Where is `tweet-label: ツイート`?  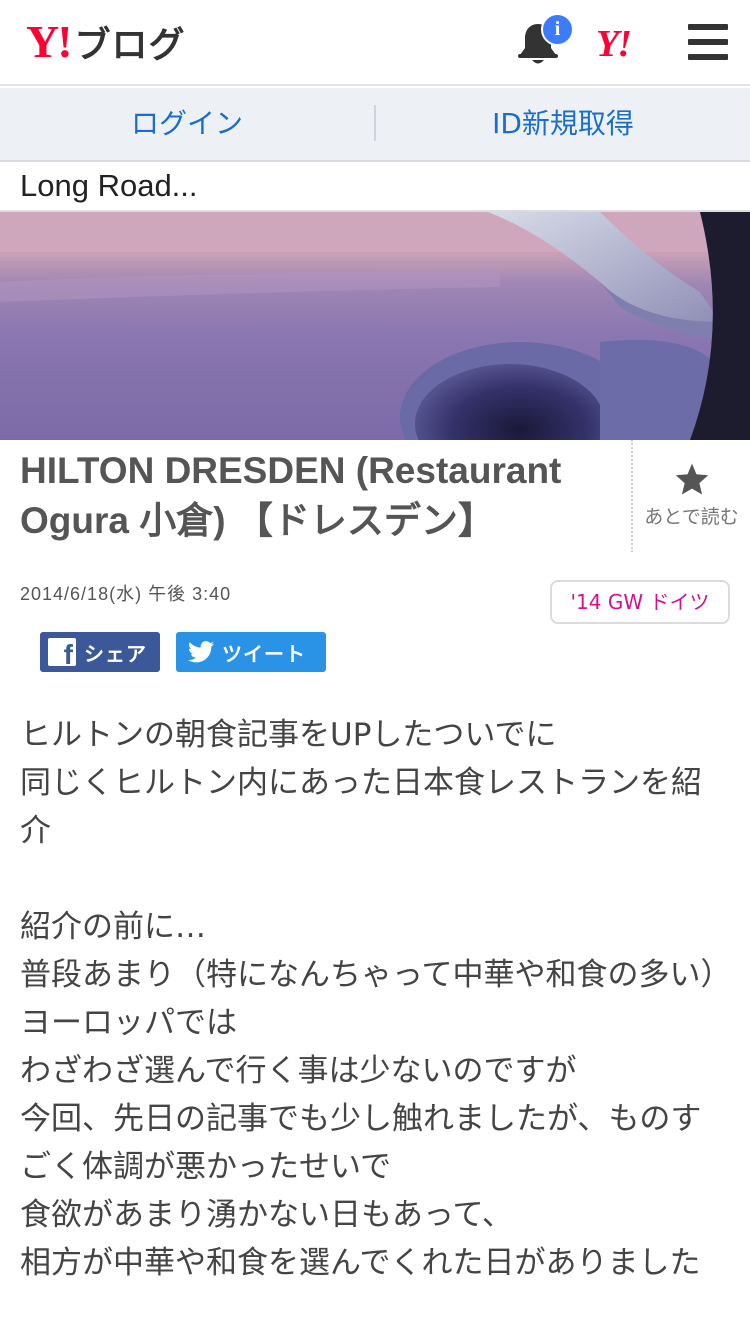 tweet-label: ツイート is located at coordinates (264, 653).